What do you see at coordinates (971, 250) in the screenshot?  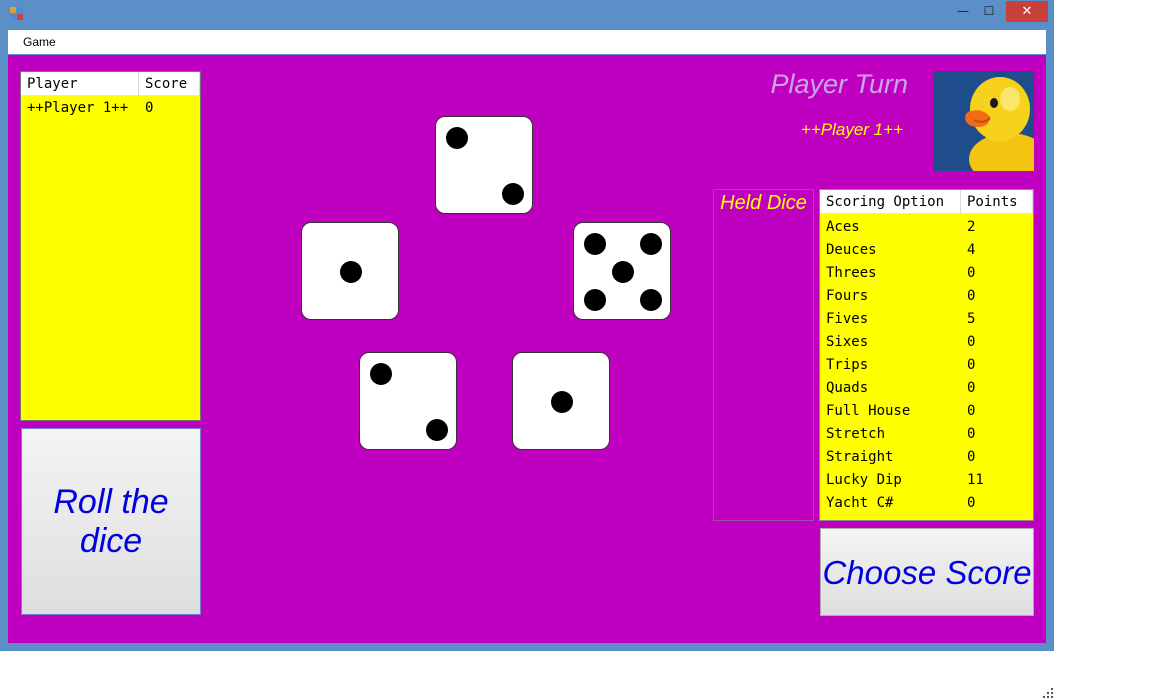 I see `points-cell: 4` at bounding box center [971, 250].